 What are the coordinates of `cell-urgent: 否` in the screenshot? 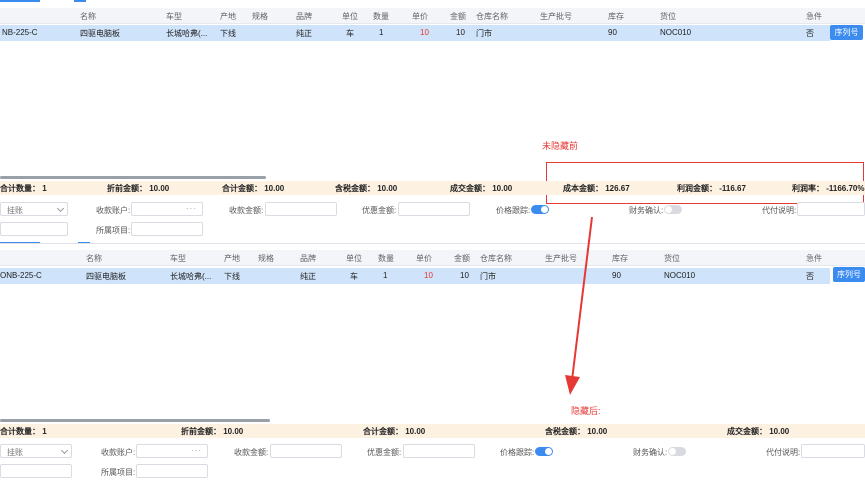 It's located at (810, 276).